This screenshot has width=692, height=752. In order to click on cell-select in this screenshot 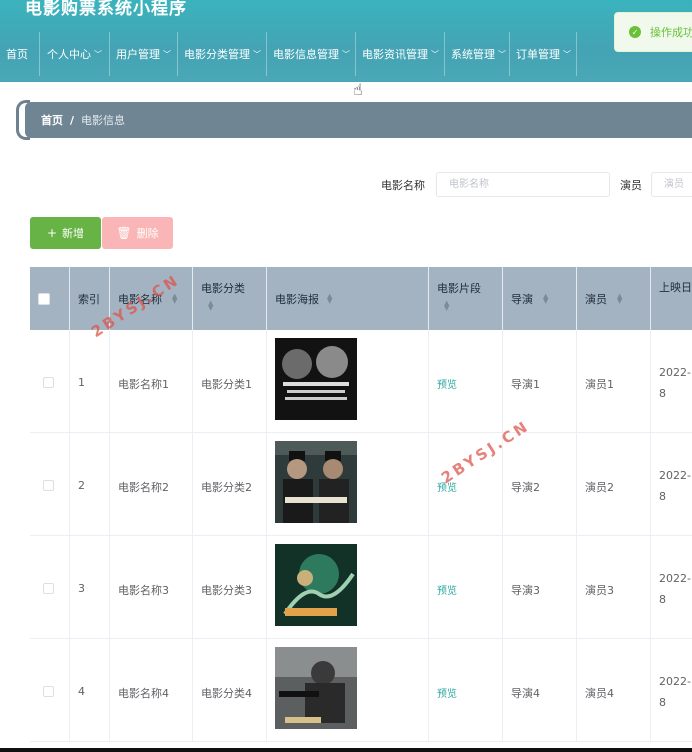, I will do `click(50, 484)`.